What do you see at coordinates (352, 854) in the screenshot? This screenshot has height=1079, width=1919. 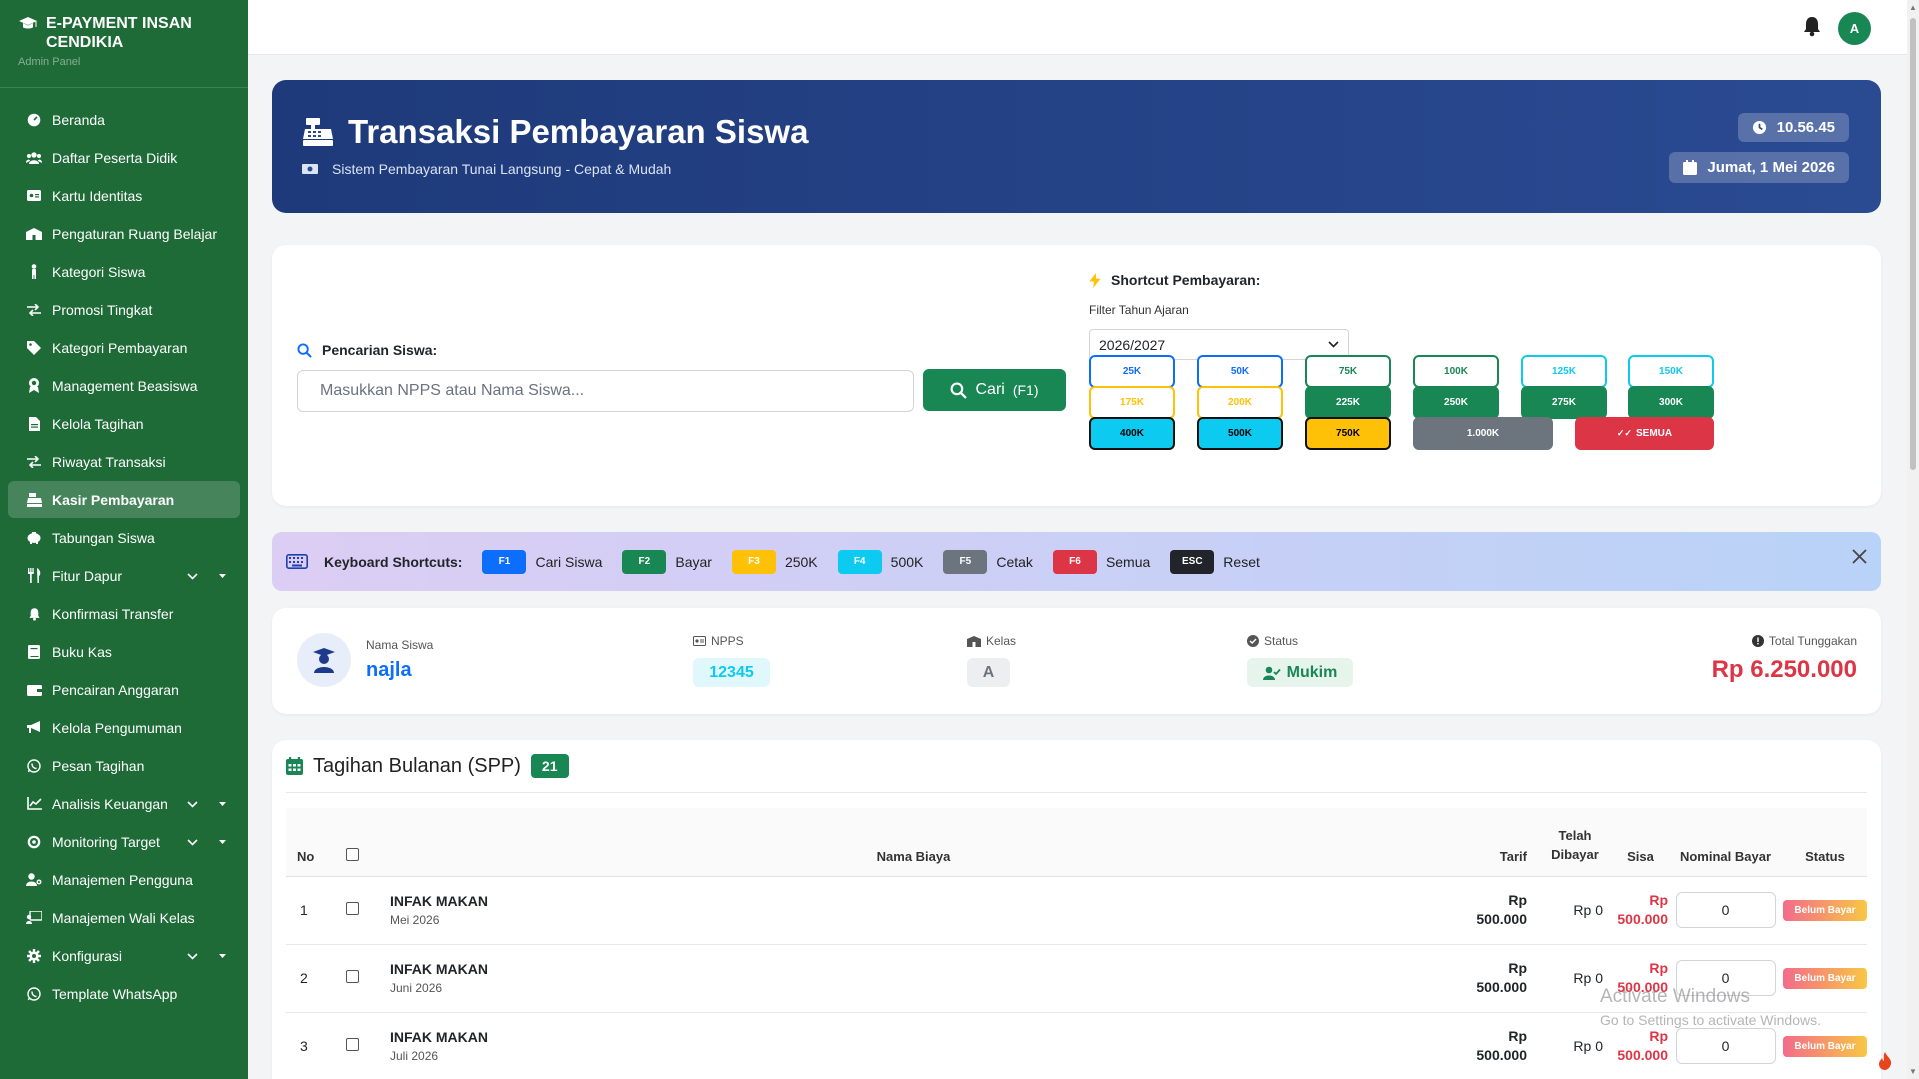 I see `select-all-checkbox` at bounding box center [352, 854].